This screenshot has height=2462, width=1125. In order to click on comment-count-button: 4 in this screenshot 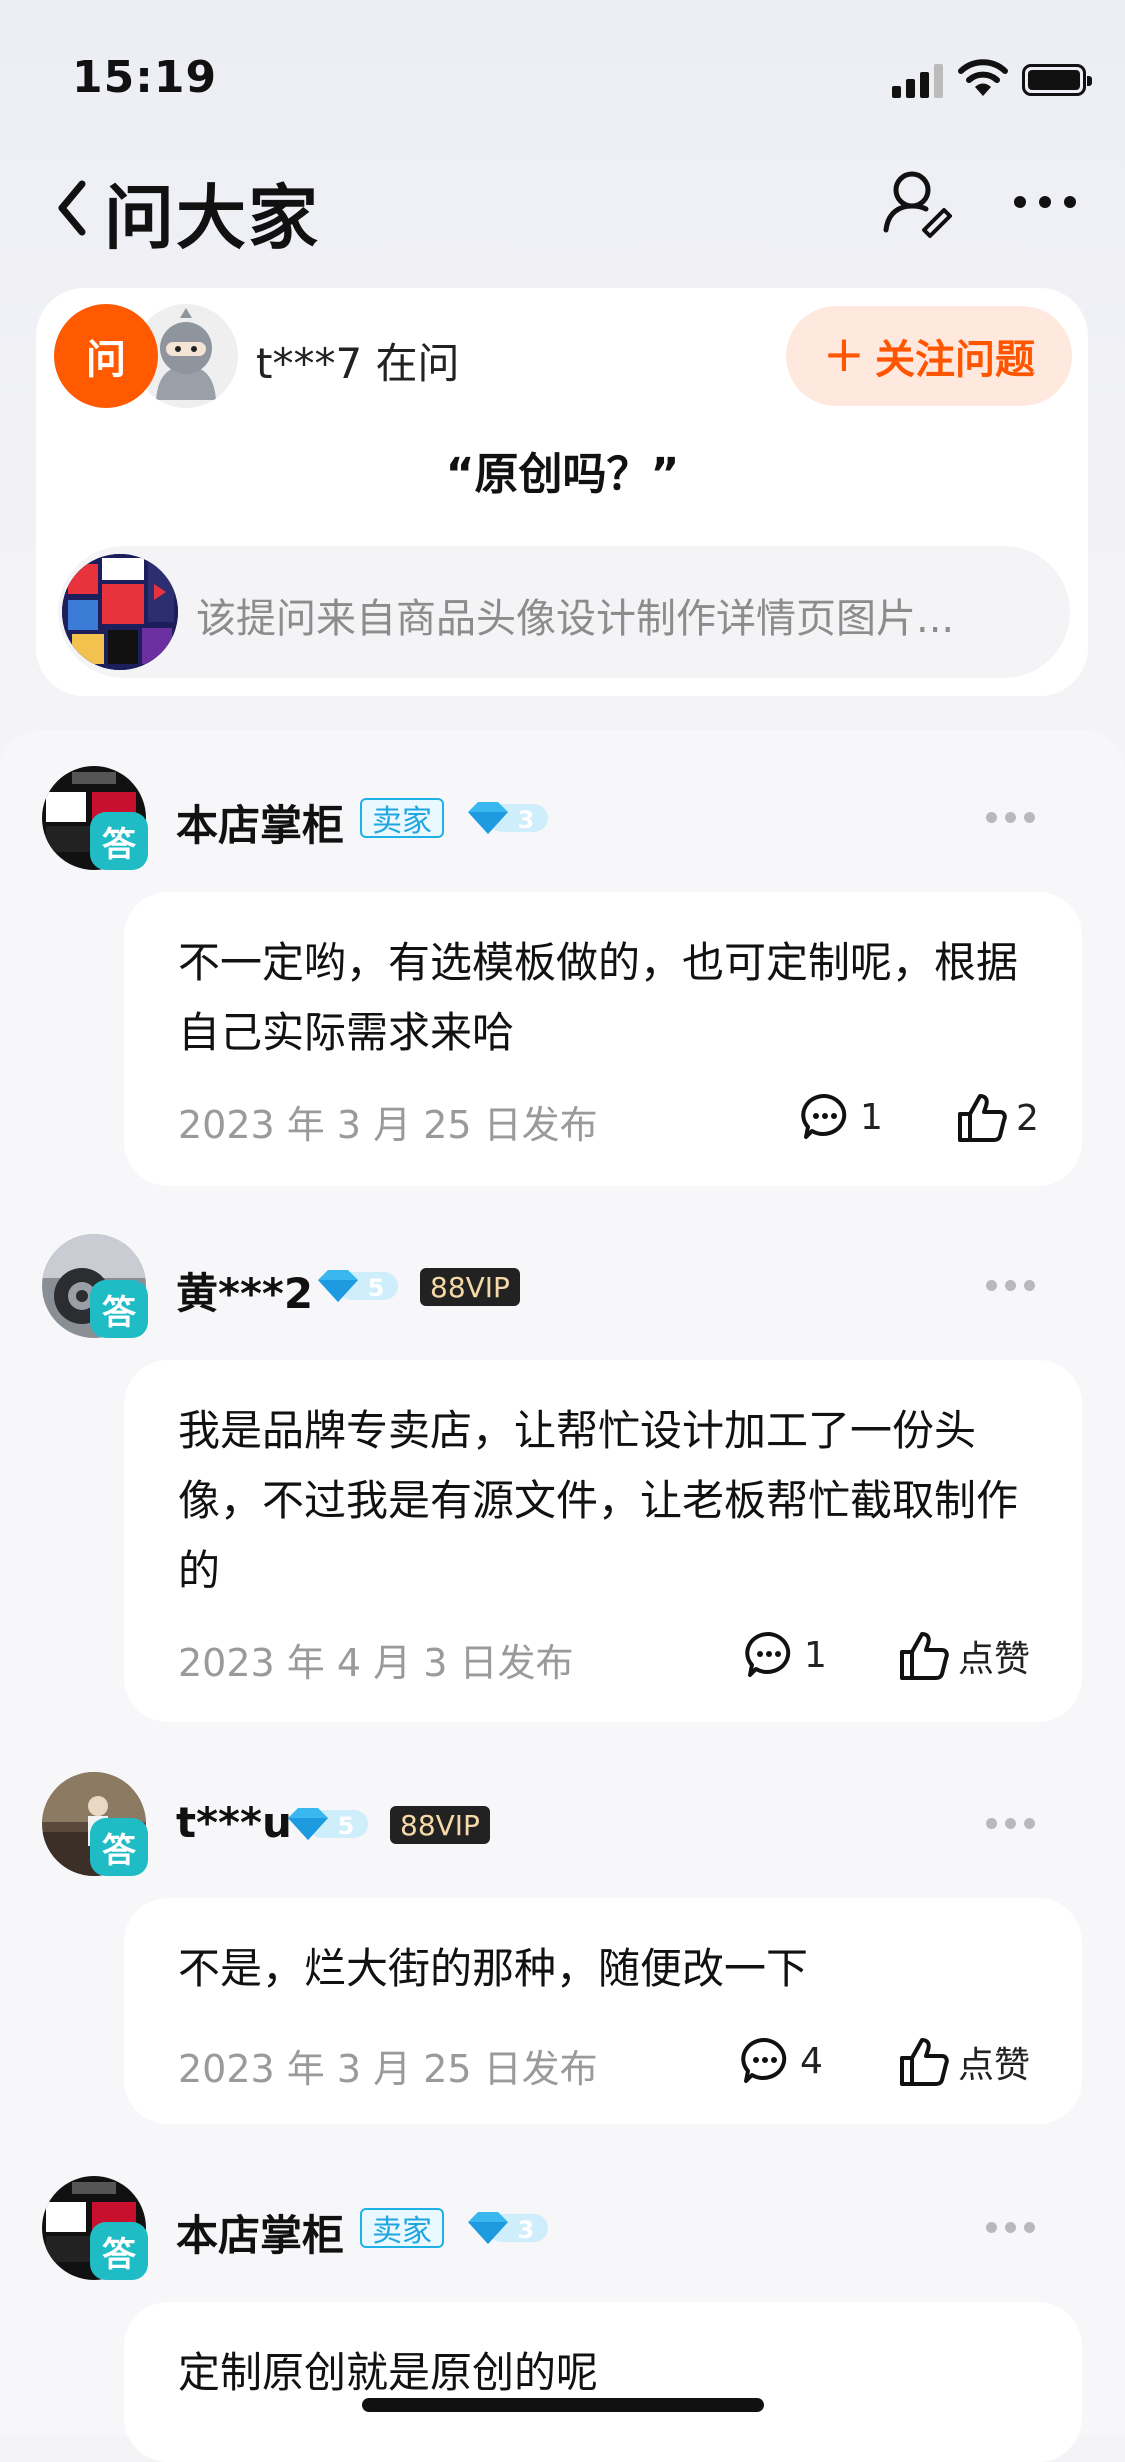, I will do `click(781, 2061)`.